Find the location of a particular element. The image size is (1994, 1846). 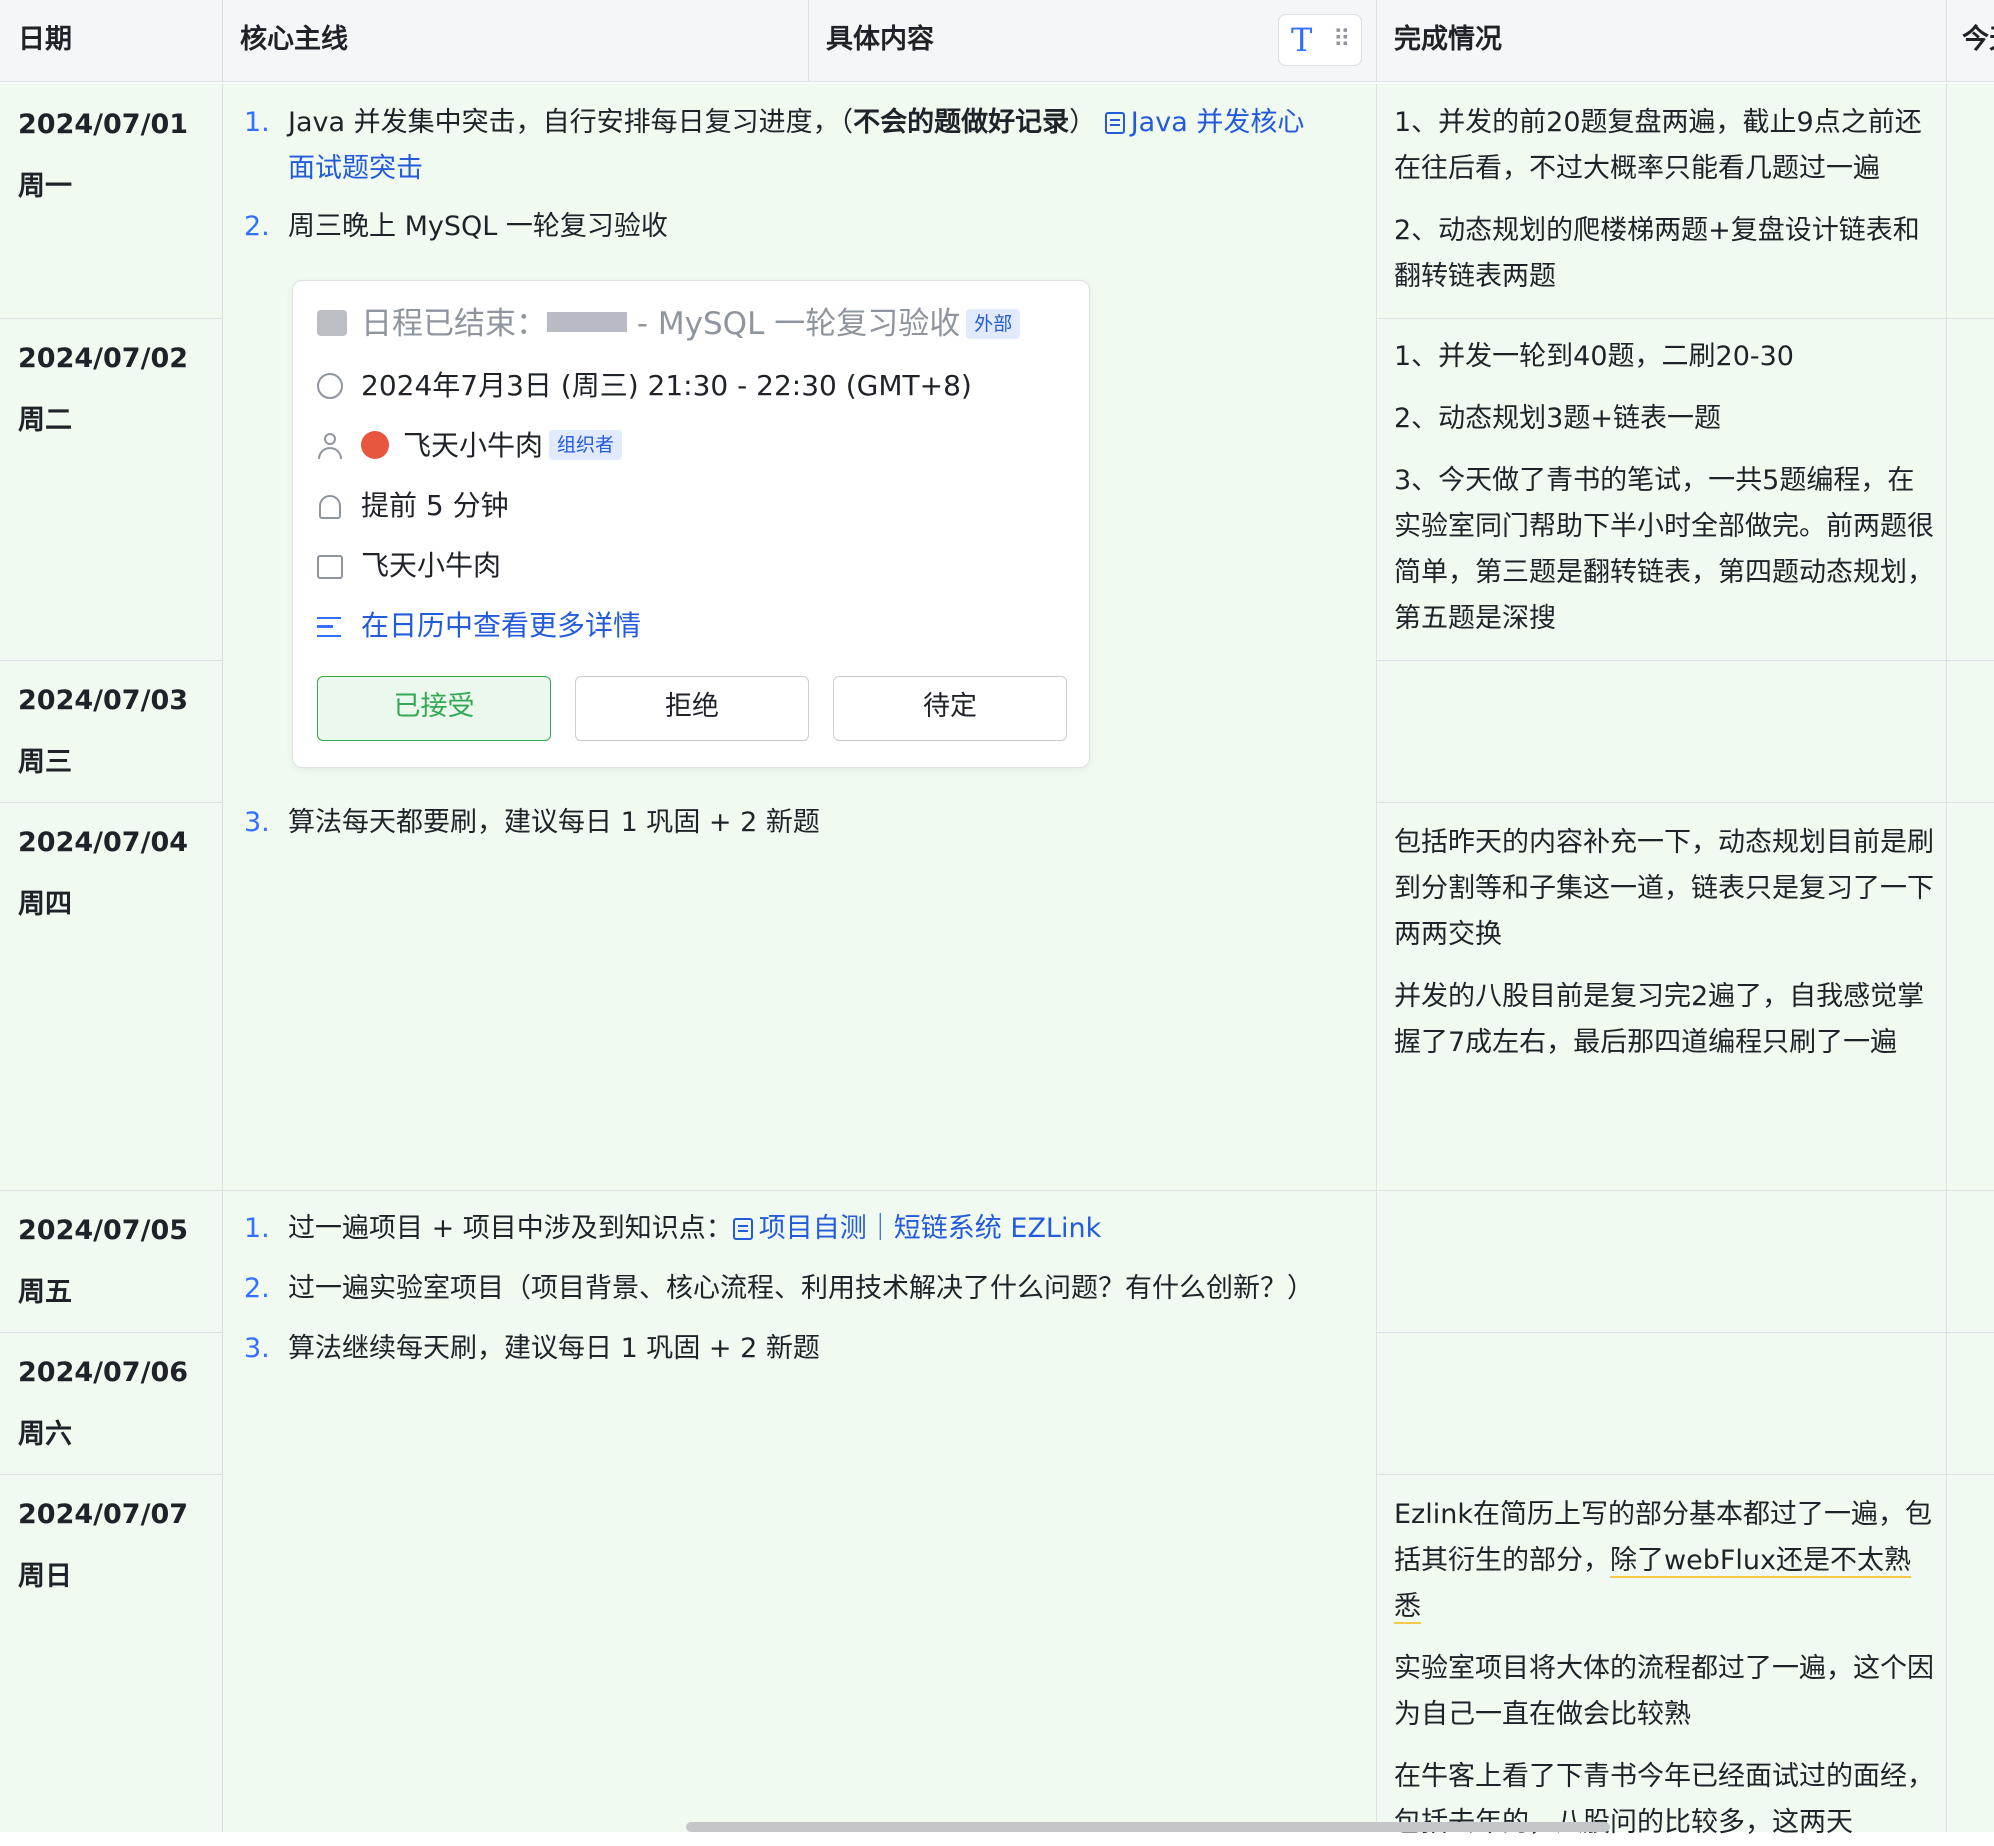

clock-icon is located at coordinates (330, 386).